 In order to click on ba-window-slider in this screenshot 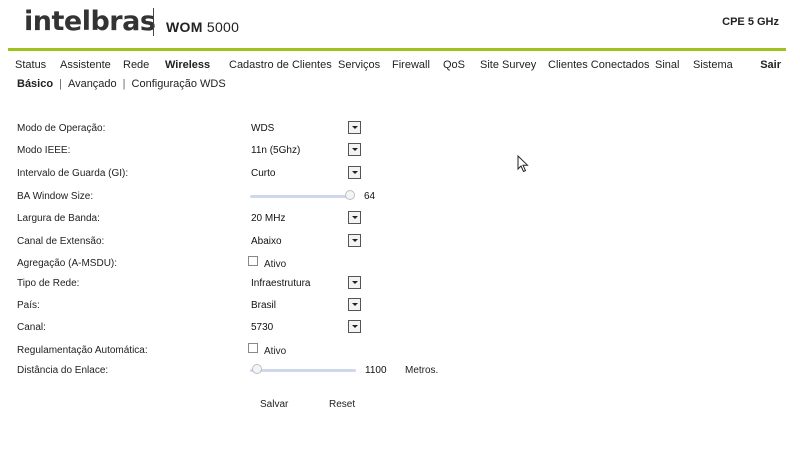, I will do `click(302, 196)`.